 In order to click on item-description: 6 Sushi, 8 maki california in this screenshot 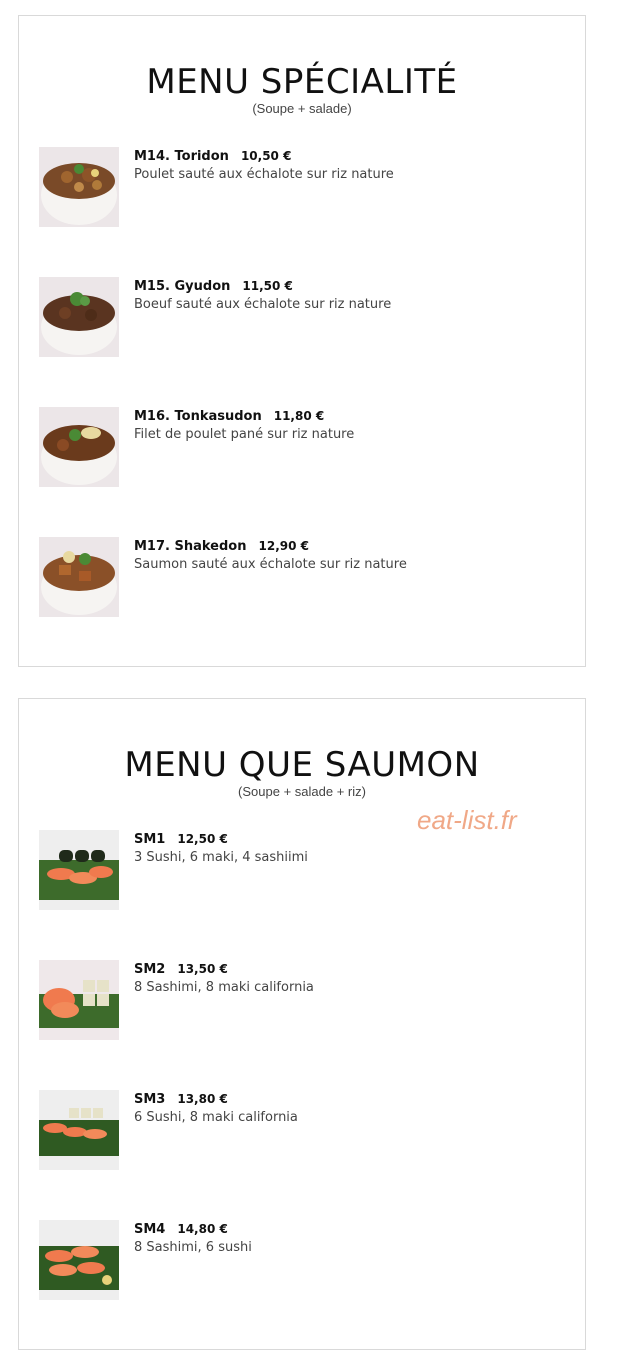, I will do `click(216, 1117)`.